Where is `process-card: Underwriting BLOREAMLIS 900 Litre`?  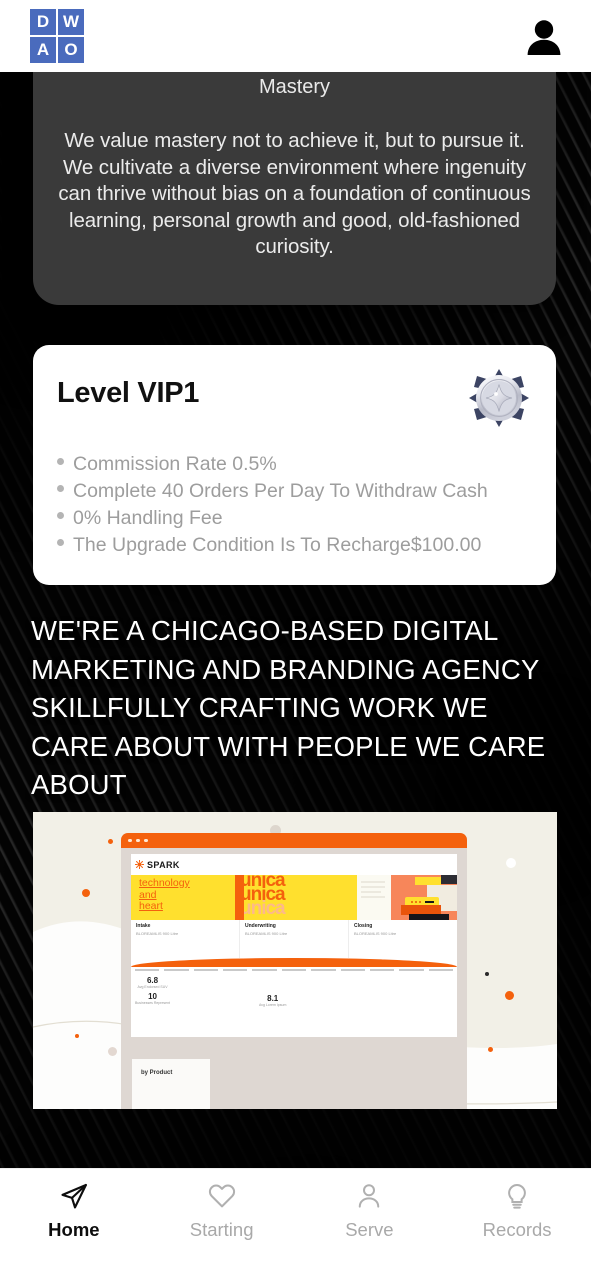
process-card: Underwriting BLOREAMLIS 900 Litre is located at coordinates (294, 939).